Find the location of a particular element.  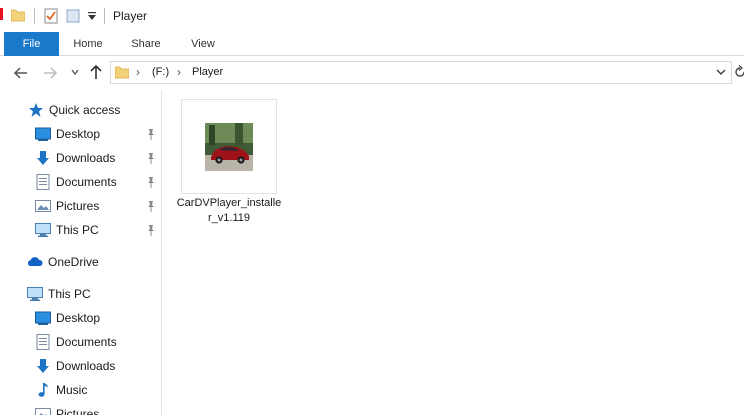

file-thumbnail-frame is located at coordinates (229, 146).